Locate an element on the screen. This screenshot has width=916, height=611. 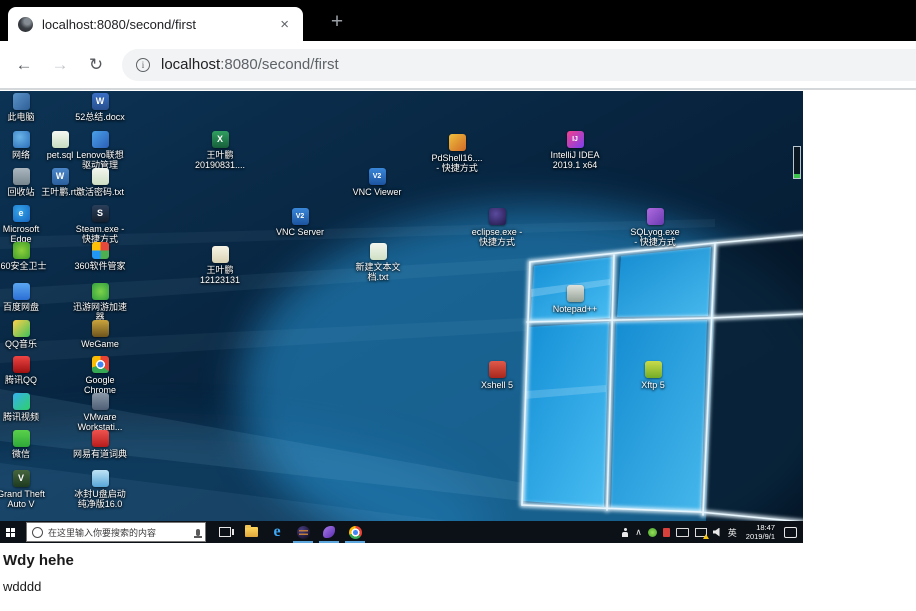
battery-widget is located at coordinates (797, 162).